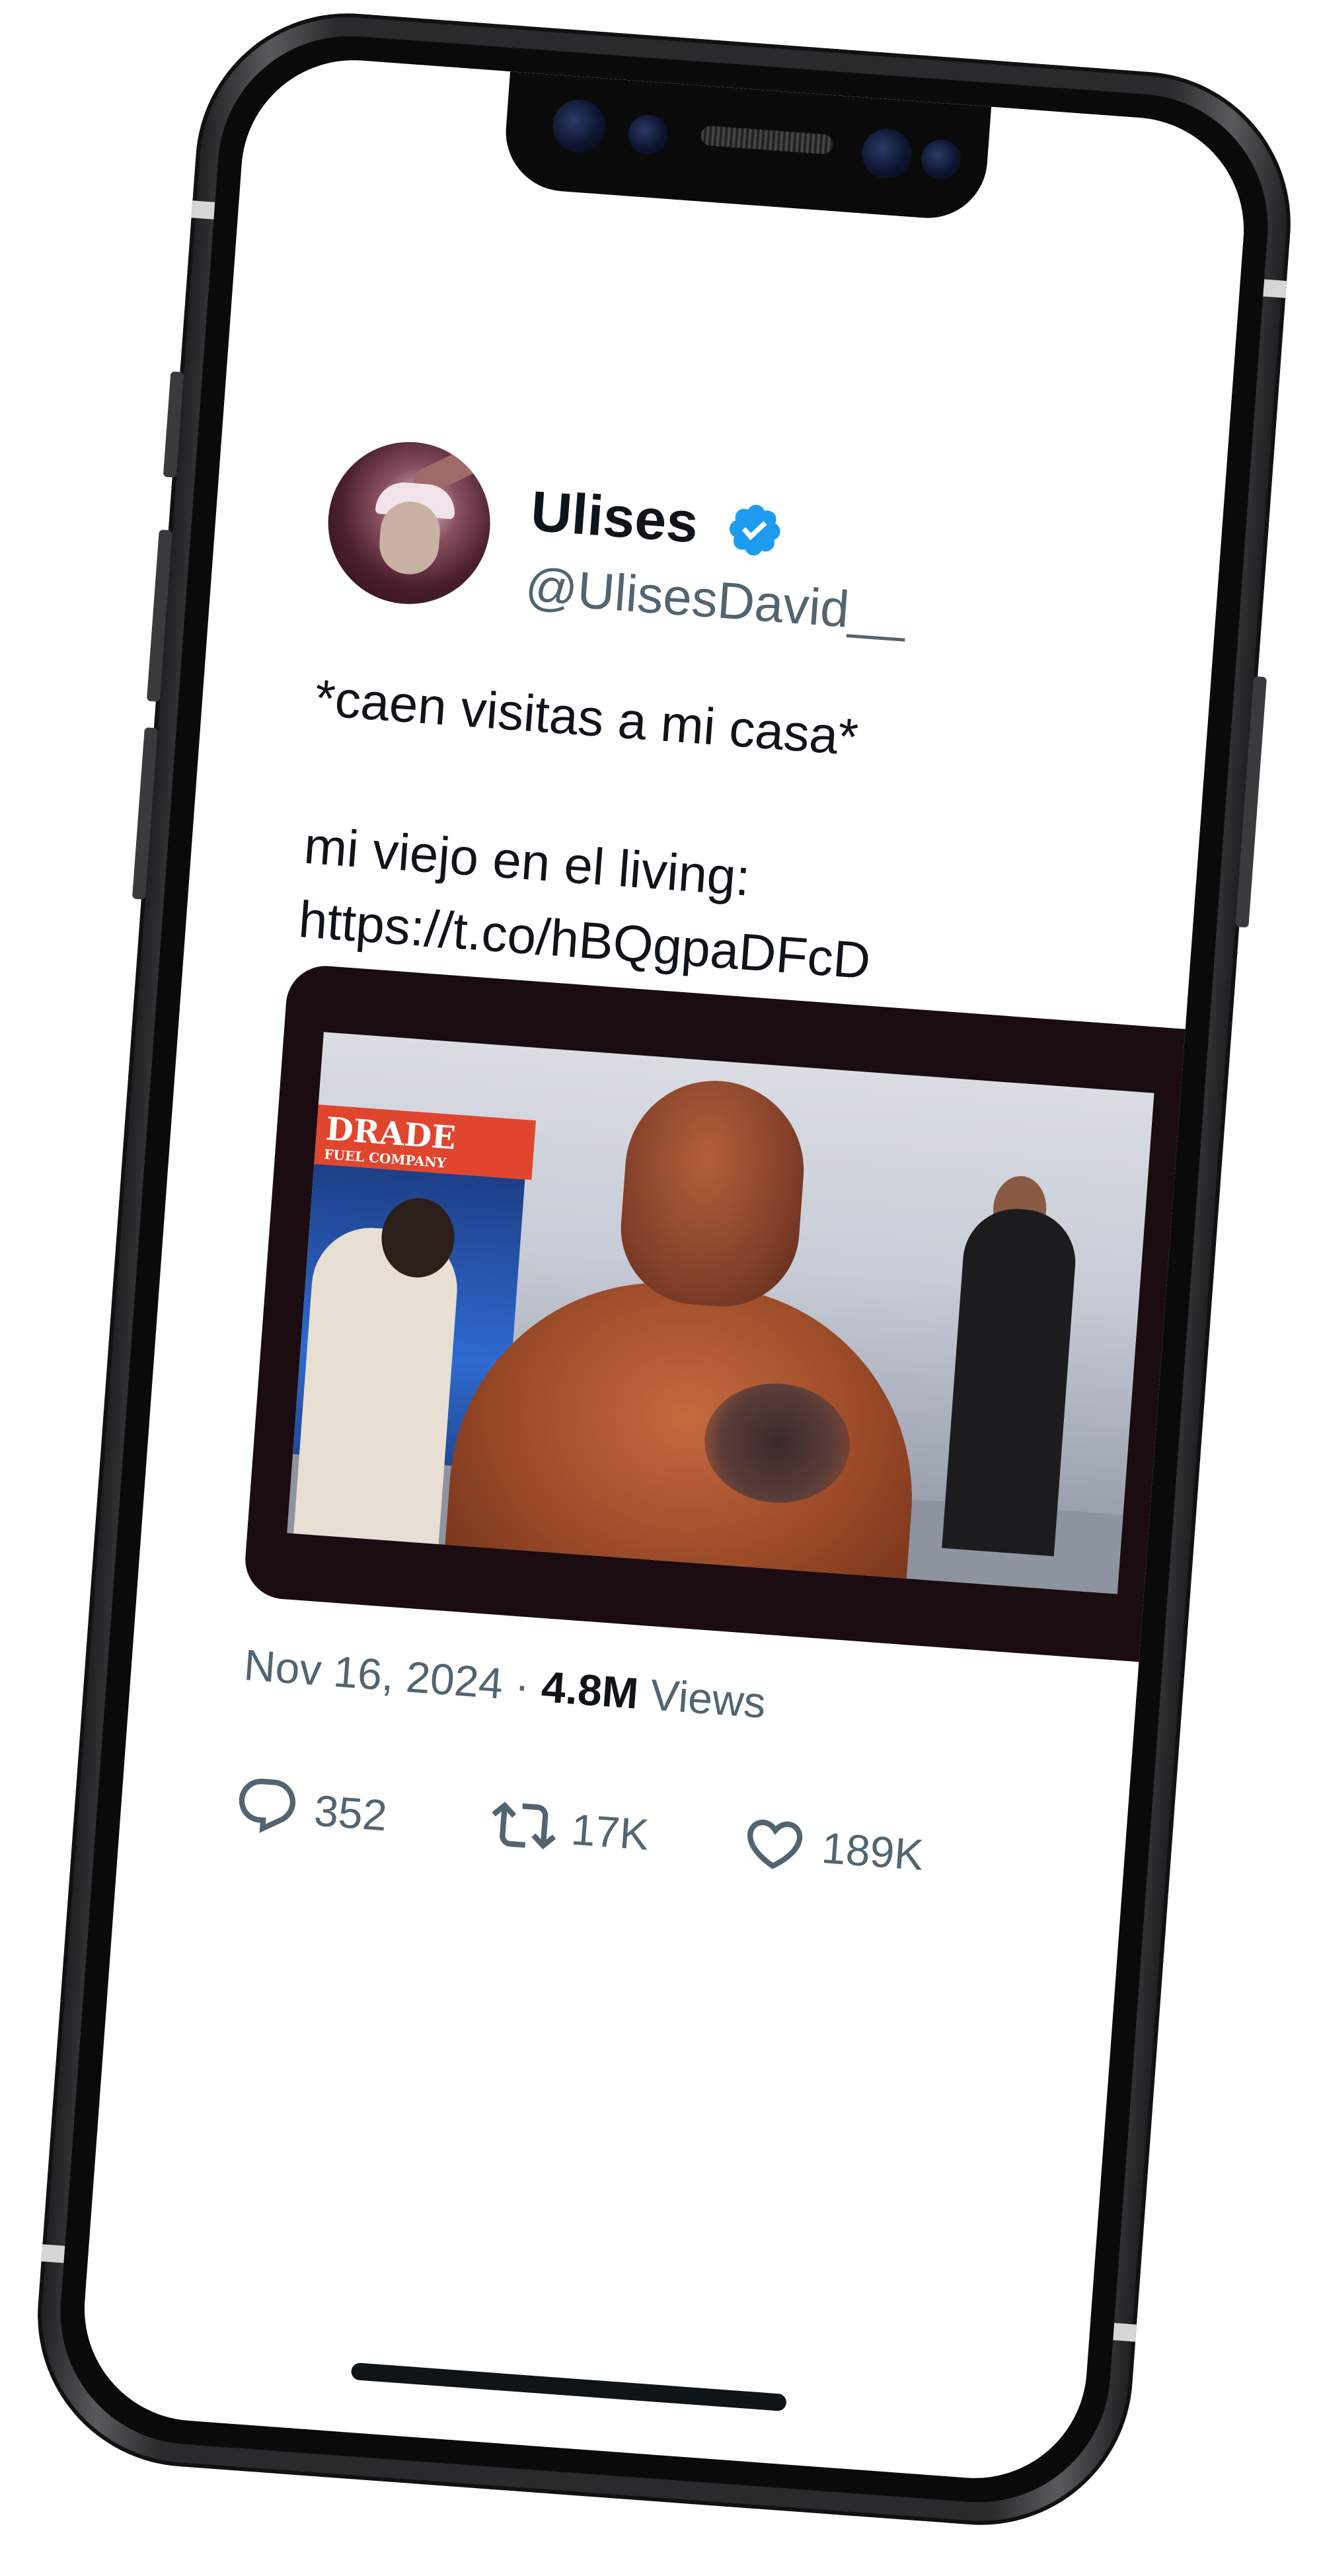 The image size is (1321, 2576). Describe the element at coordinates (614, 517) in the screenshot. I see `display-name: Ulises` at that location.